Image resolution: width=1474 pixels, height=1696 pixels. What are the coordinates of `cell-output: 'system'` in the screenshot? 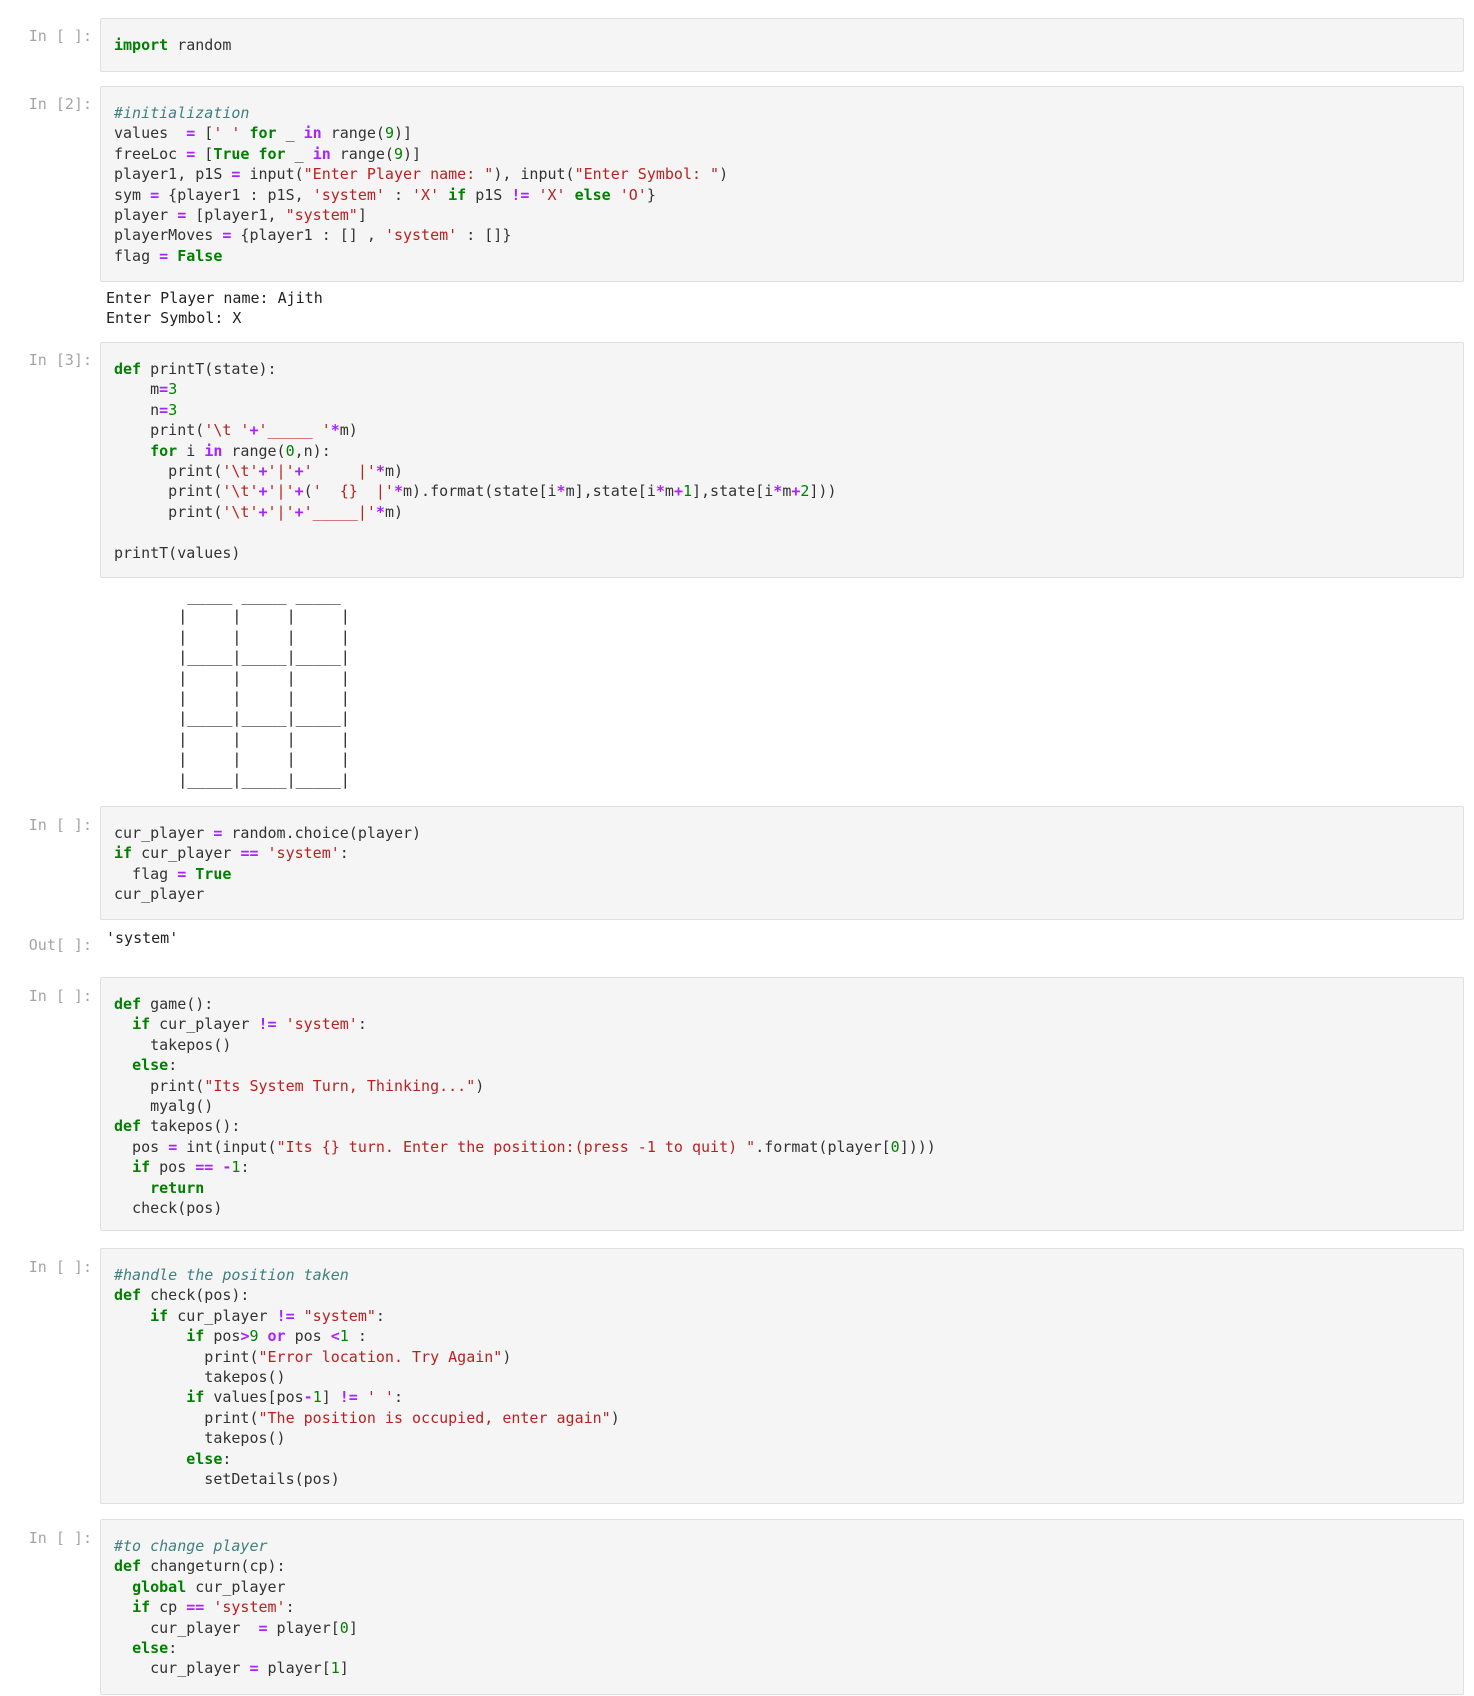 It's located at (142, 938).